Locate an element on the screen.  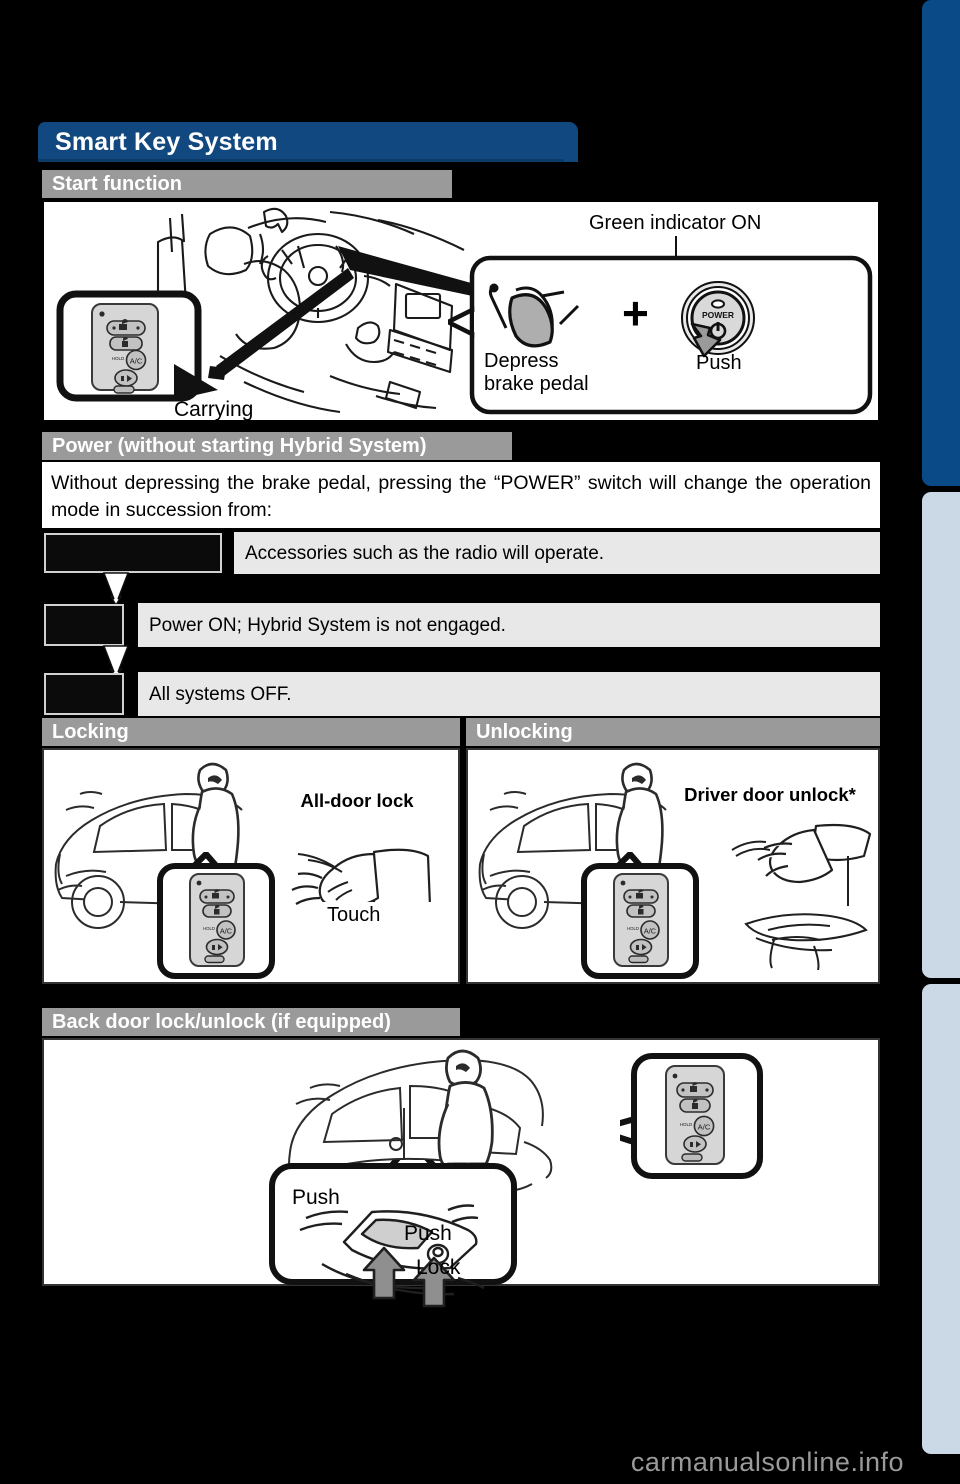
section-heading-unlocking-label: Unlocking is located at coordinates (524, 732).